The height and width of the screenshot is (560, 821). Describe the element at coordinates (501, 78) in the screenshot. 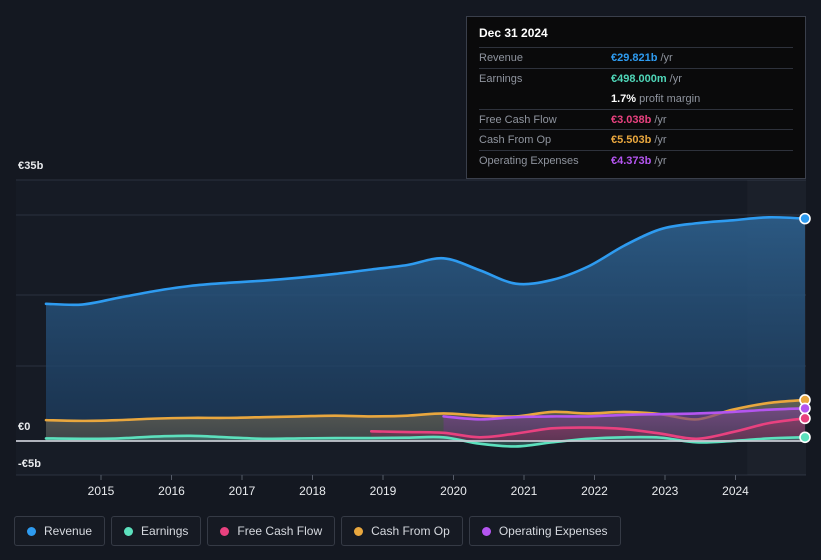

I see `tooltip-row-label: Earnings` at that location.